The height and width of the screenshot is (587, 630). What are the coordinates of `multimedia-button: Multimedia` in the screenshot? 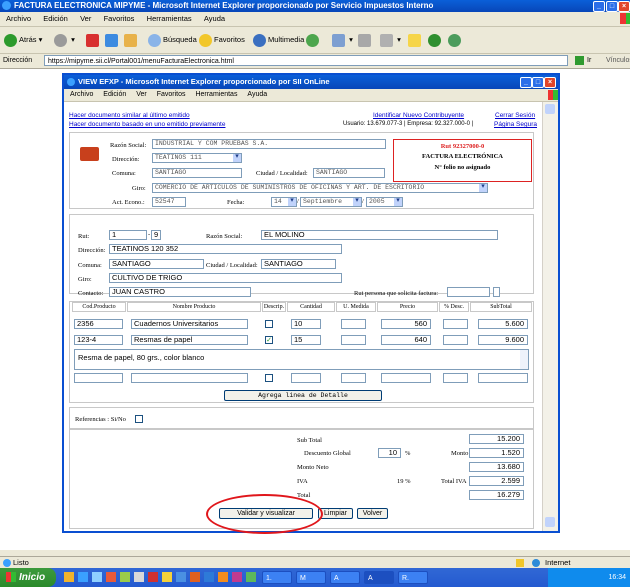 It's located at (278, 40).